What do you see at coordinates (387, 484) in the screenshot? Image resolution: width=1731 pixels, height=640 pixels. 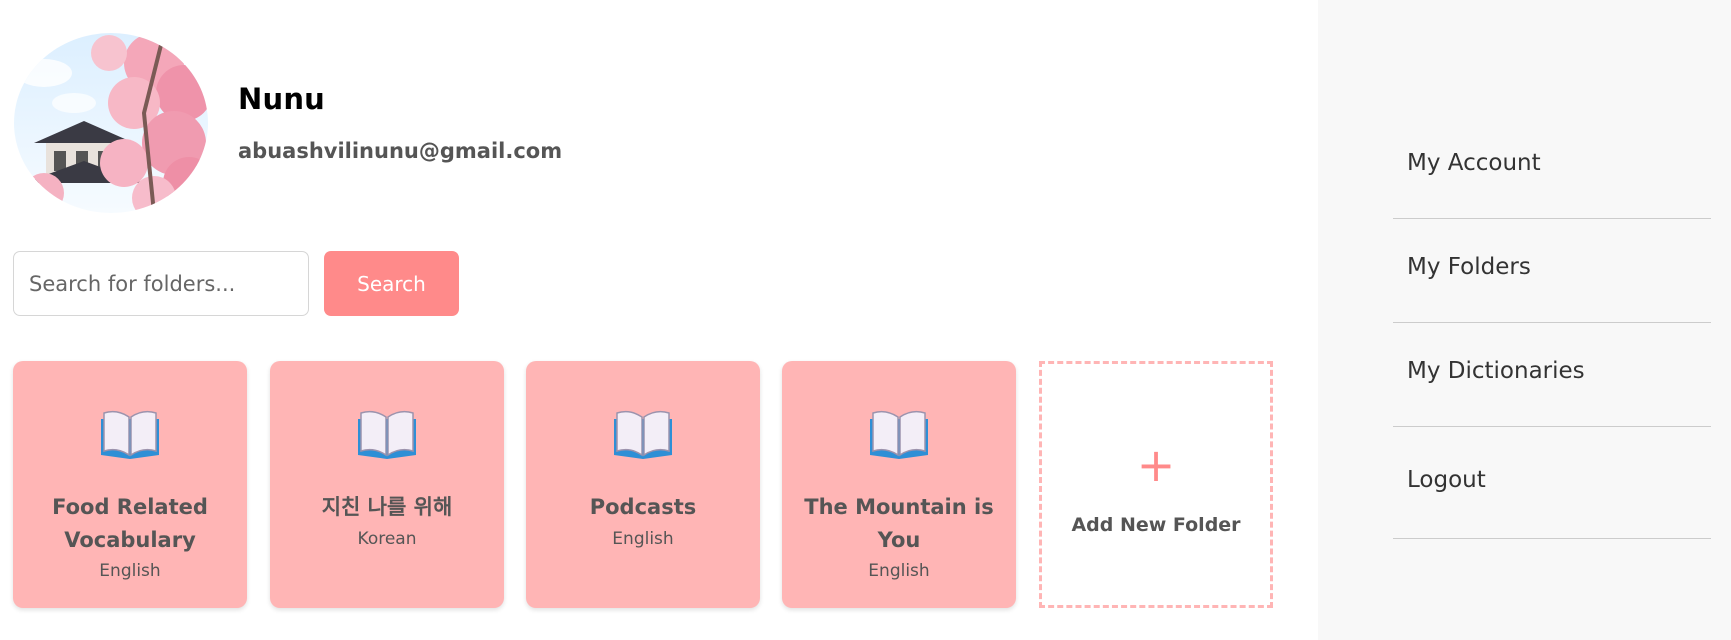 I see `folder-card: 지친 나를 위해 Korean` at bounding box center [387, 484].